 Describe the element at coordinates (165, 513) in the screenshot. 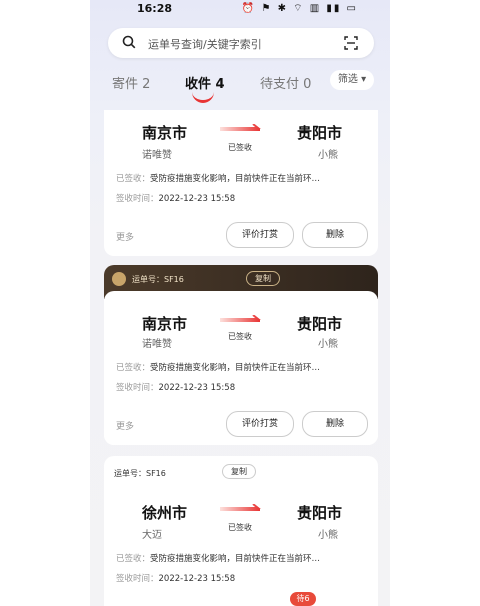

I see `from-city: 徐州市` at that location.